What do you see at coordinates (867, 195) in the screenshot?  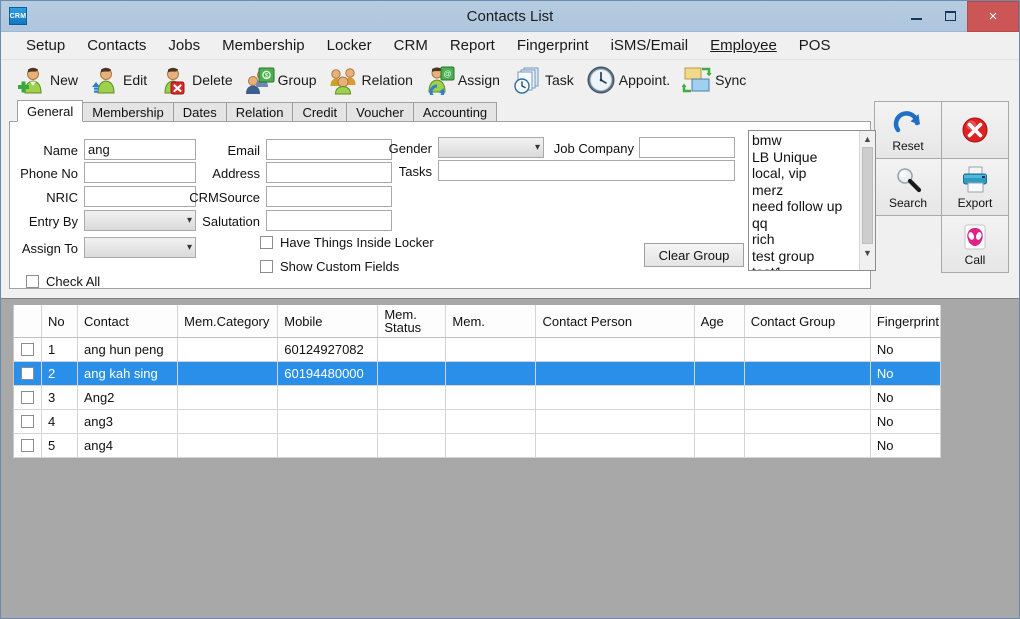 I see `scrollbar-thumb` at bounding box center [867, 195].